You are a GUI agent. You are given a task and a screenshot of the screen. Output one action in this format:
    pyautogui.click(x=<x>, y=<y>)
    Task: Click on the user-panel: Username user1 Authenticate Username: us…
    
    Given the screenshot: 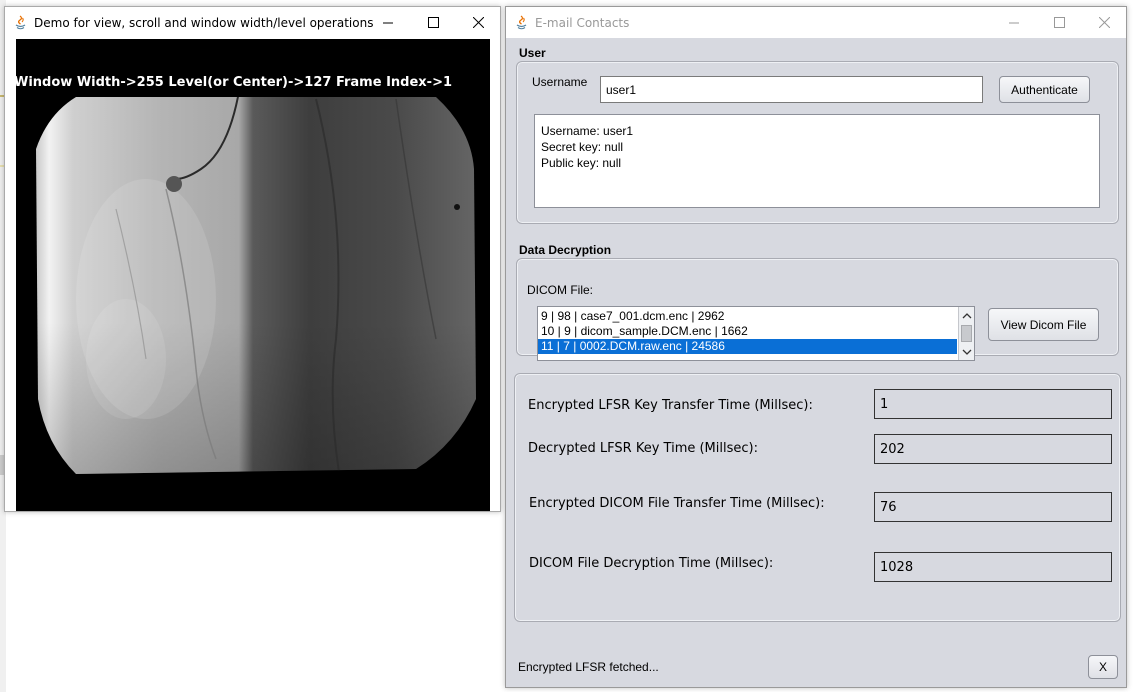 What is the action you would take?
    pyautogui.click(x=817, y=142)
    